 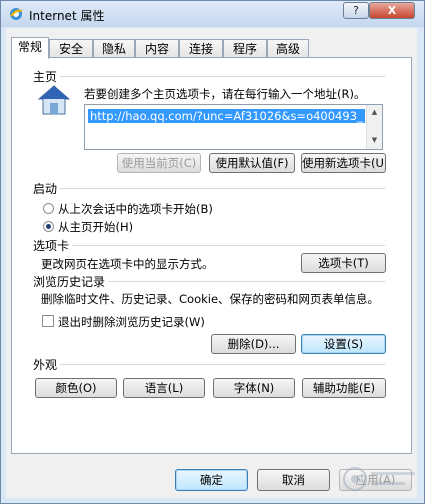 I want to click on tabs-section-divider, so click(x=228, y=245).